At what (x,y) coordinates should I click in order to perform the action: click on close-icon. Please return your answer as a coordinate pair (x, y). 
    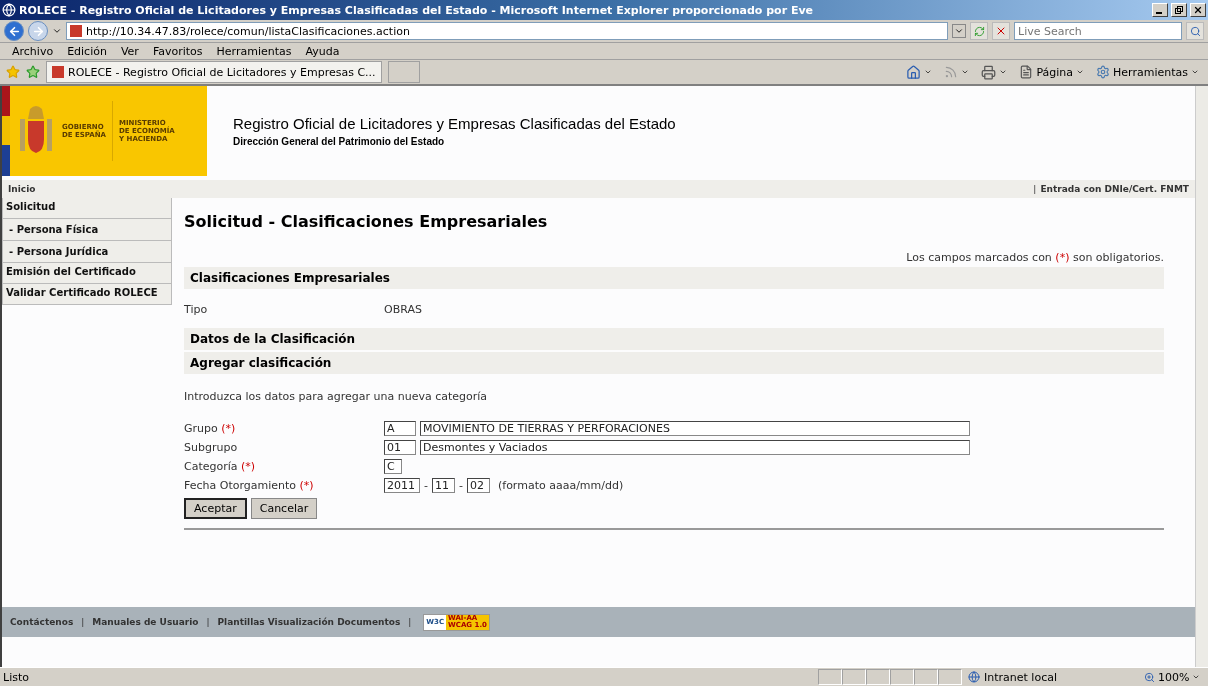
    Looking at the image, I should click on (1198, 10).